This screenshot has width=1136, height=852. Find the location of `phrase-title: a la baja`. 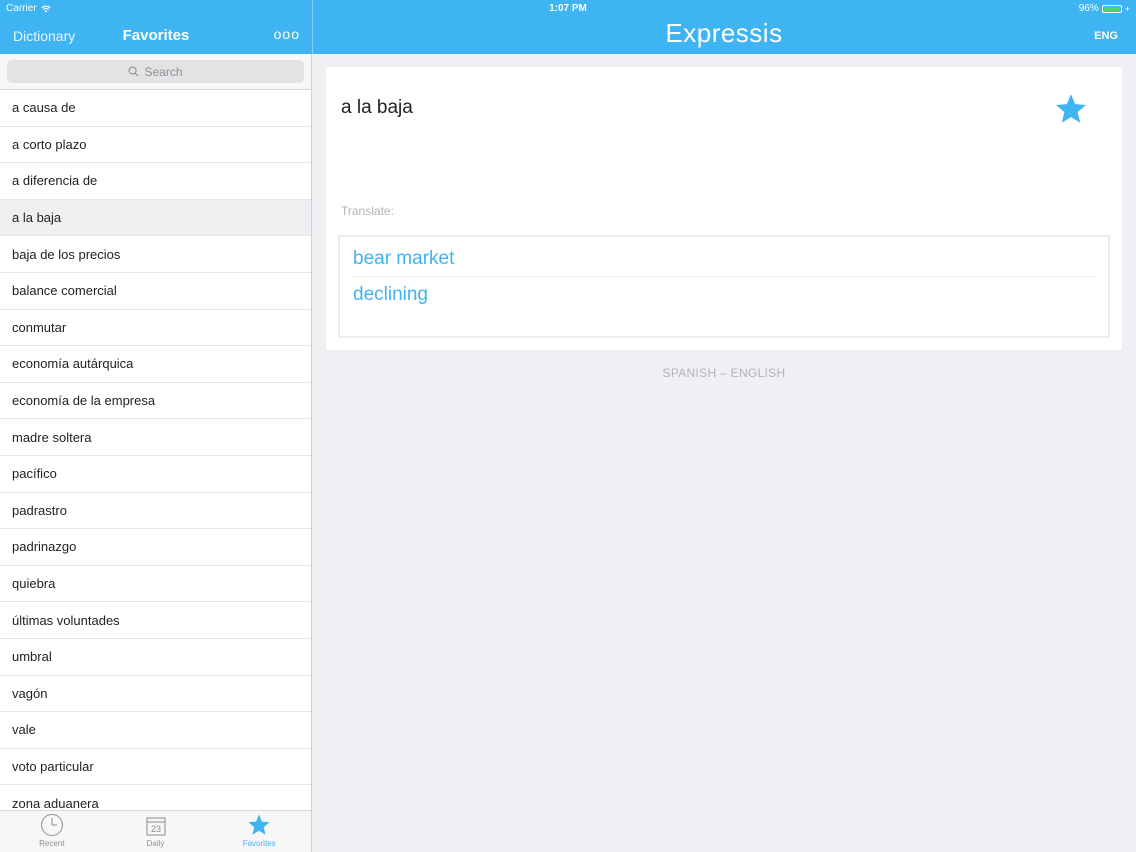

phrase-title: a la baja is located at coordinates (377, 107).